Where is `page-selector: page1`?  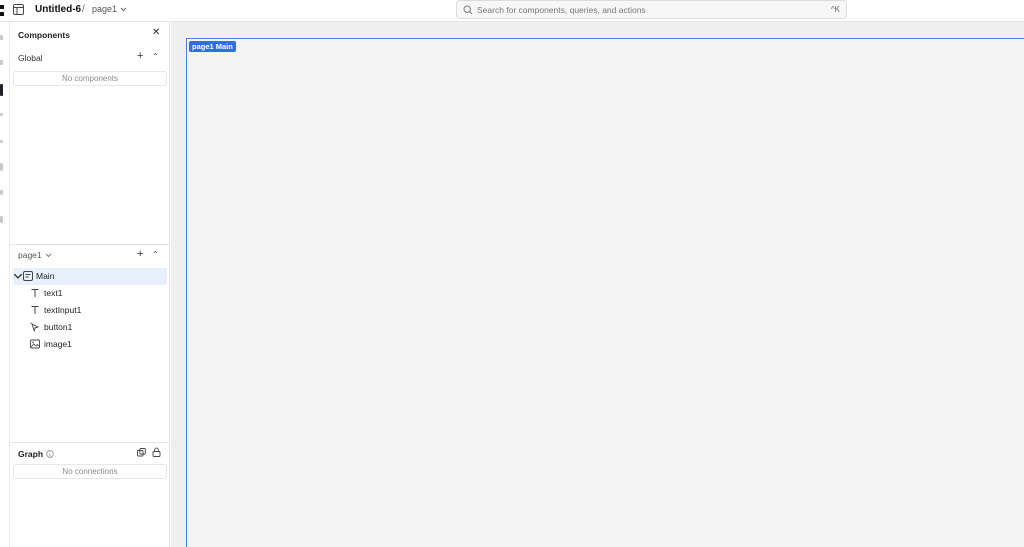 page-selector: page1 is located at coordinates (35, 255).